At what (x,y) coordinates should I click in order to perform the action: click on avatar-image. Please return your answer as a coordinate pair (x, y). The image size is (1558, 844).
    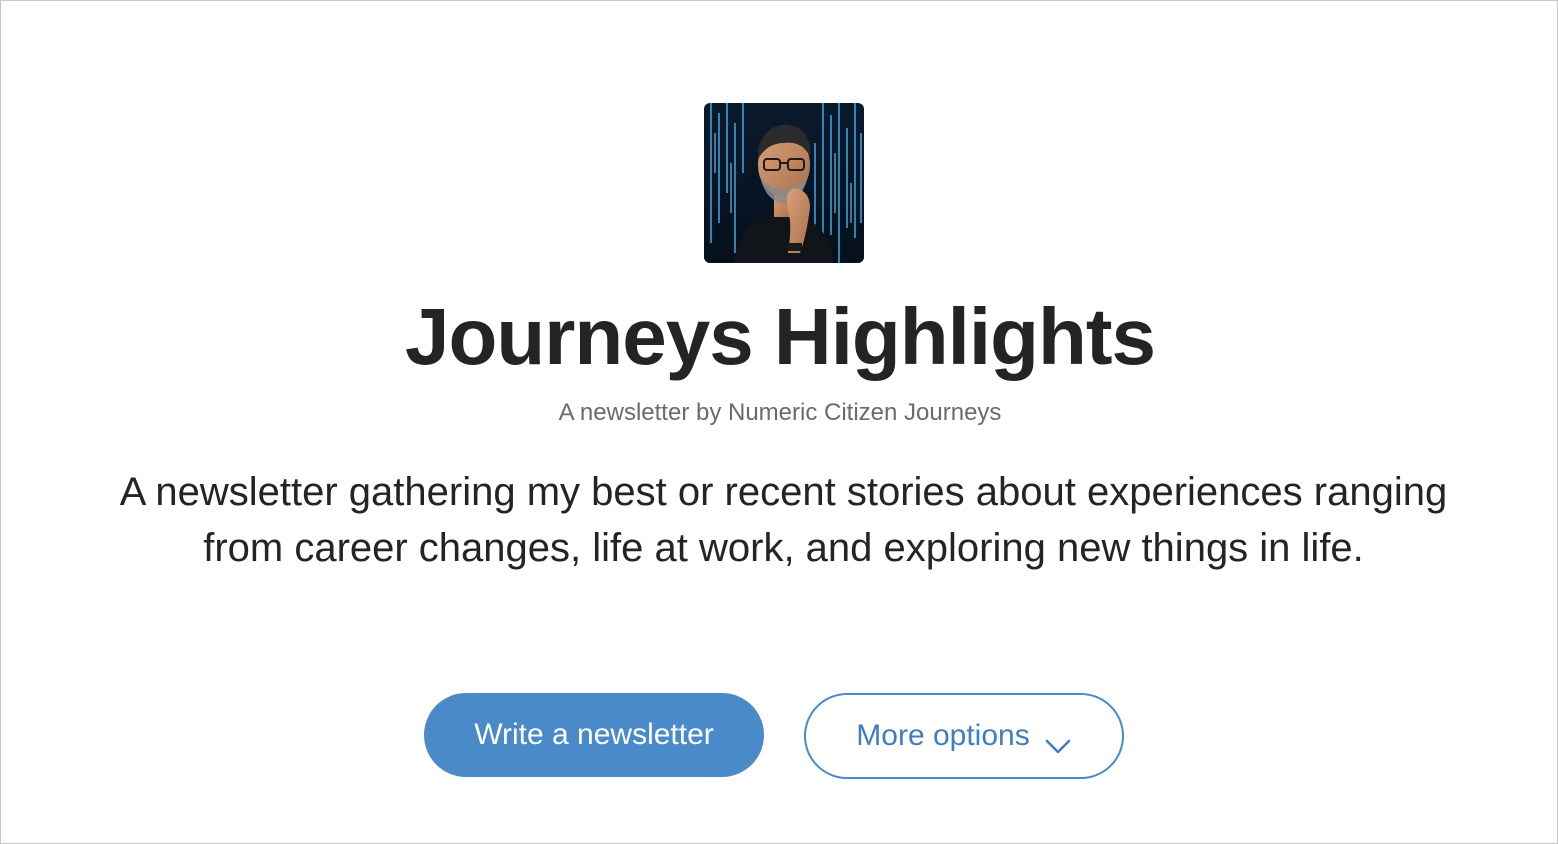
    Looking at the image, I should click on (784, 183).